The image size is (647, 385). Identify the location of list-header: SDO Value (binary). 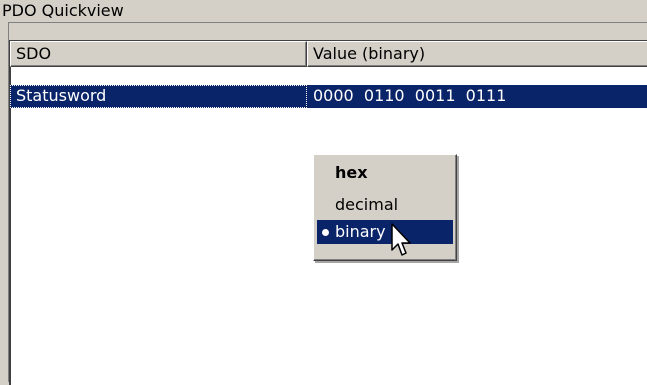
(328, 54).